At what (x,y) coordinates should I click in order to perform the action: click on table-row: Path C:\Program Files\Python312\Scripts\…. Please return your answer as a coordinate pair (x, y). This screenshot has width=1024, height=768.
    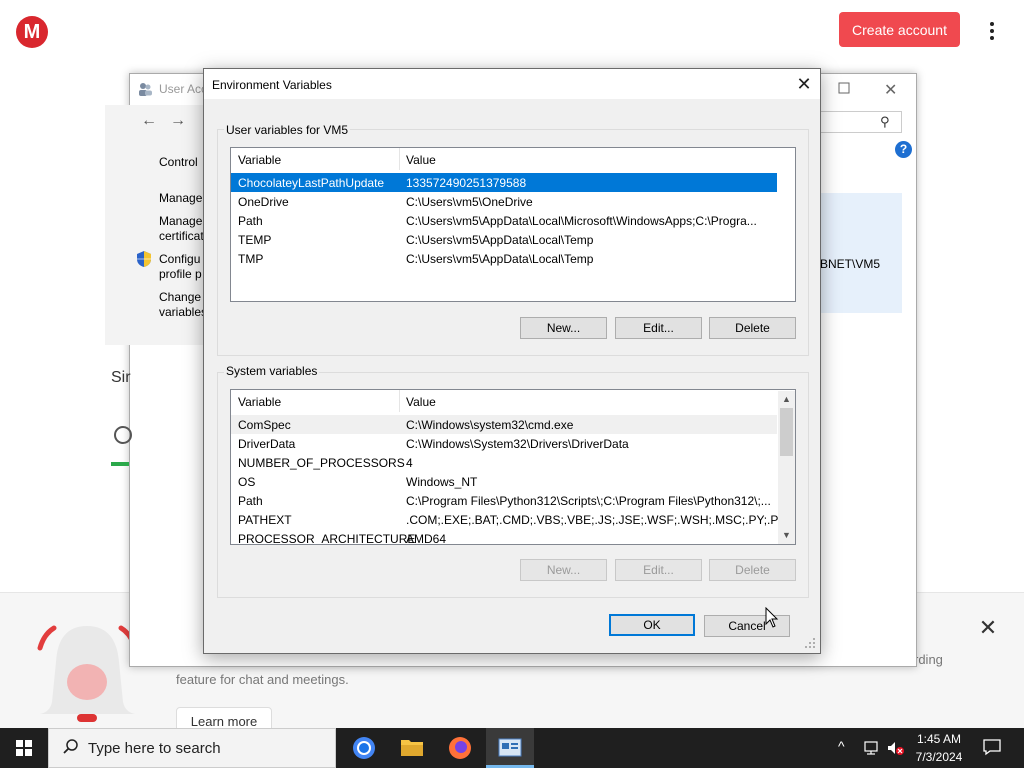
    Looking at the image, I should click on (504, 500).